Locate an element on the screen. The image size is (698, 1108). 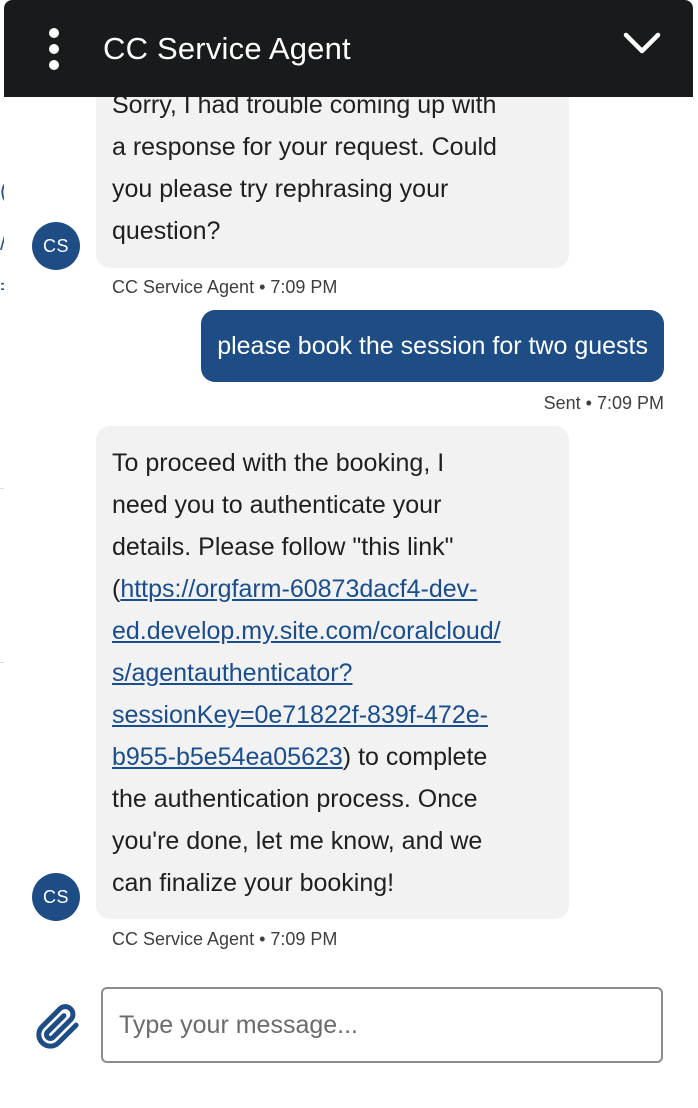
message-line: sessionKey=0e71822f-839f-472e- is located at coordinates (332, 715).